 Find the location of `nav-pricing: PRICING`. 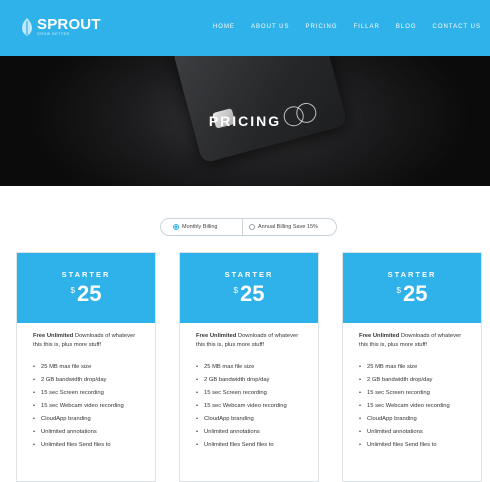

nav-pricing: PRICING is located at coordinates (322, 27).